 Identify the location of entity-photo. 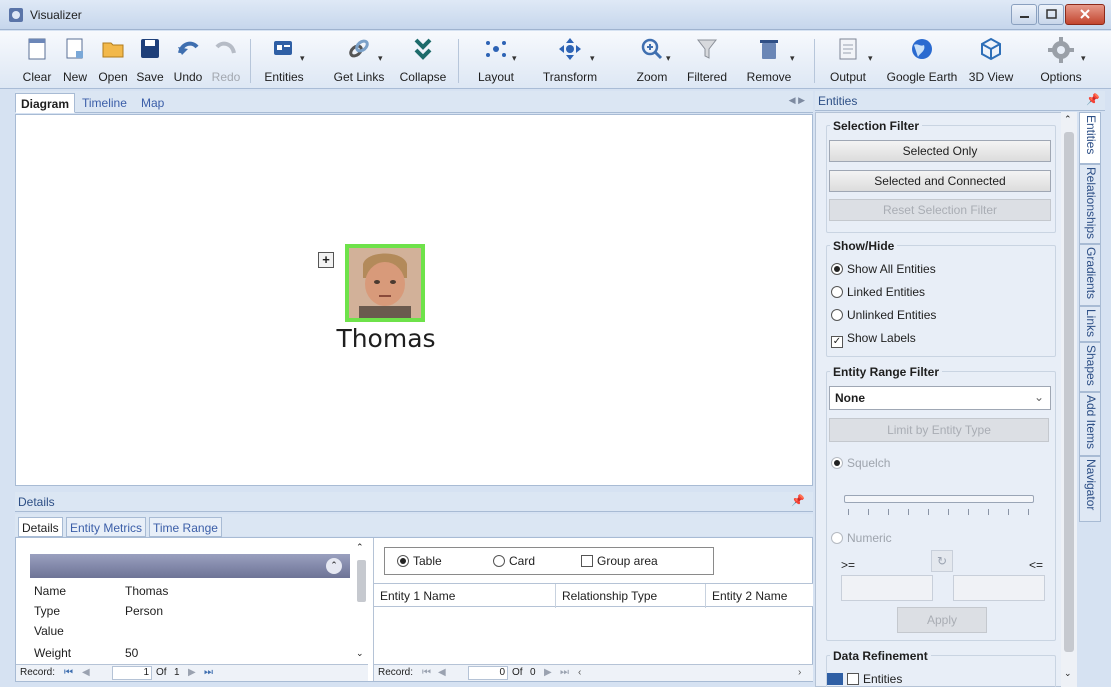
(385, 283).